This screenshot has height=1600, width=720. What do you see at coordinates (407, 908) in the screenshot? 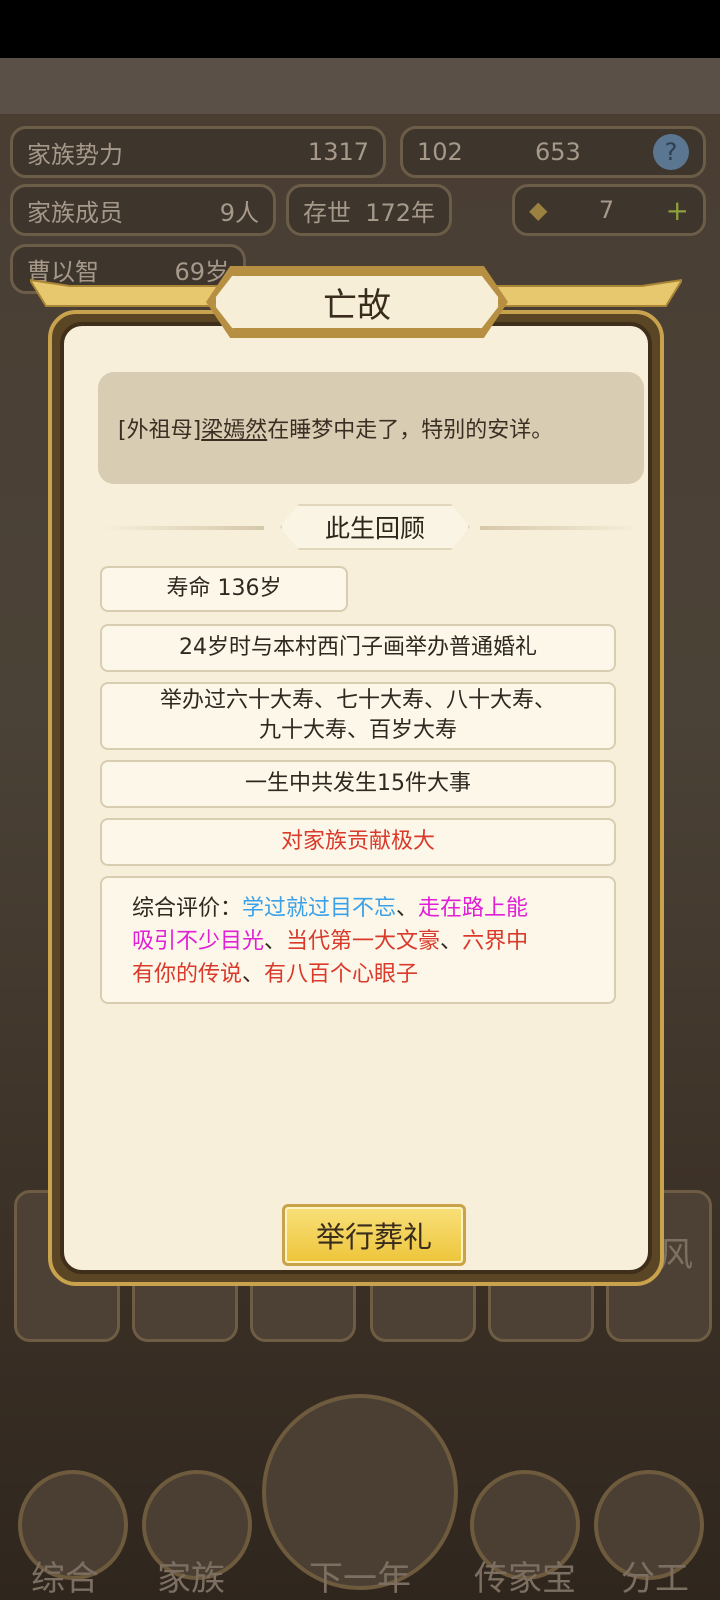
I see `trait-sep-1: 、` at bounding box center [407, 908].